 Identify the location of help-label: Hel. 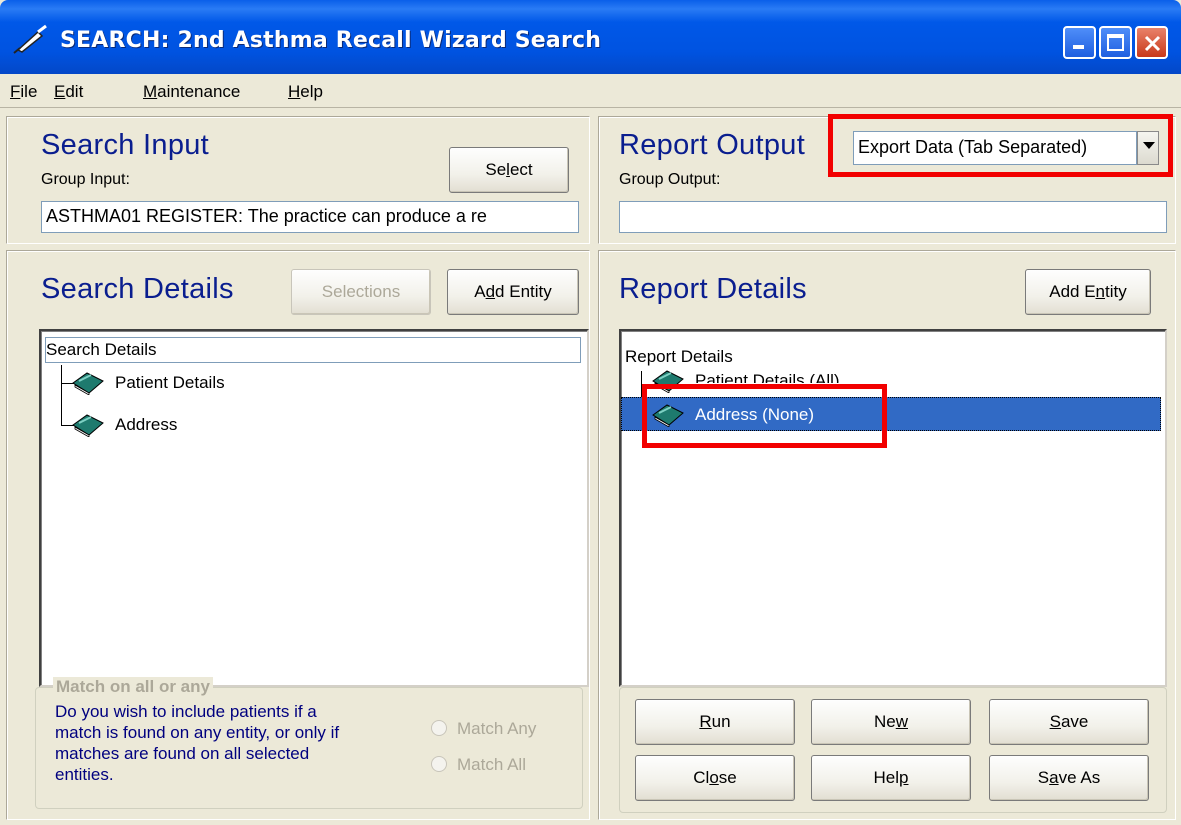
(886, 777).